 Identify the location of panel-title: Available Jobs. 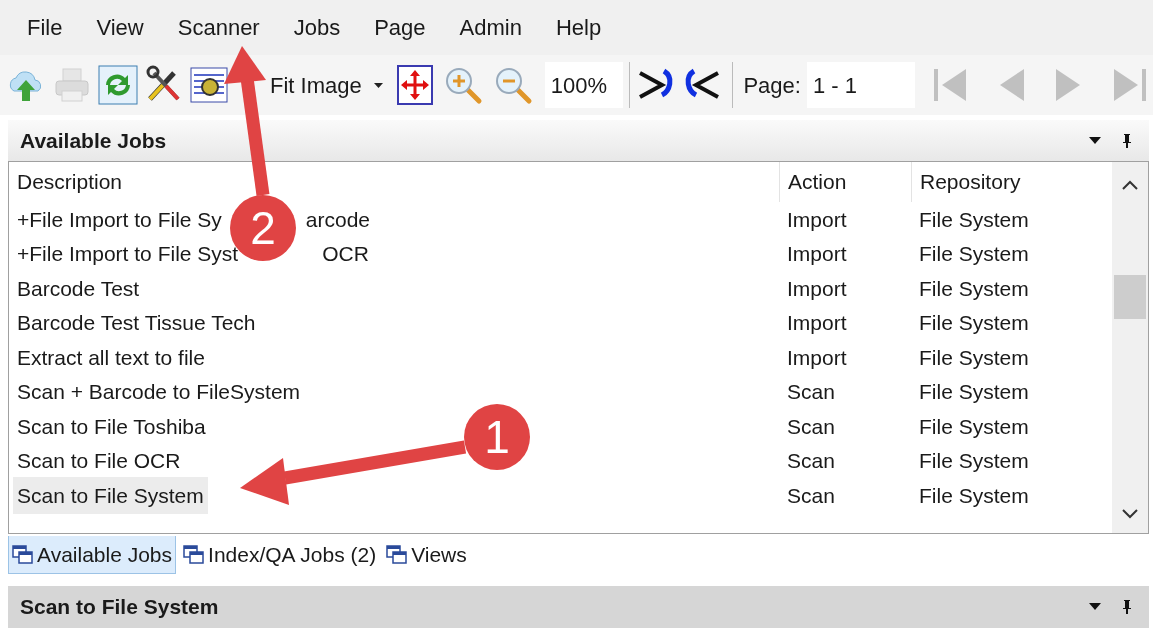
(93, 140).